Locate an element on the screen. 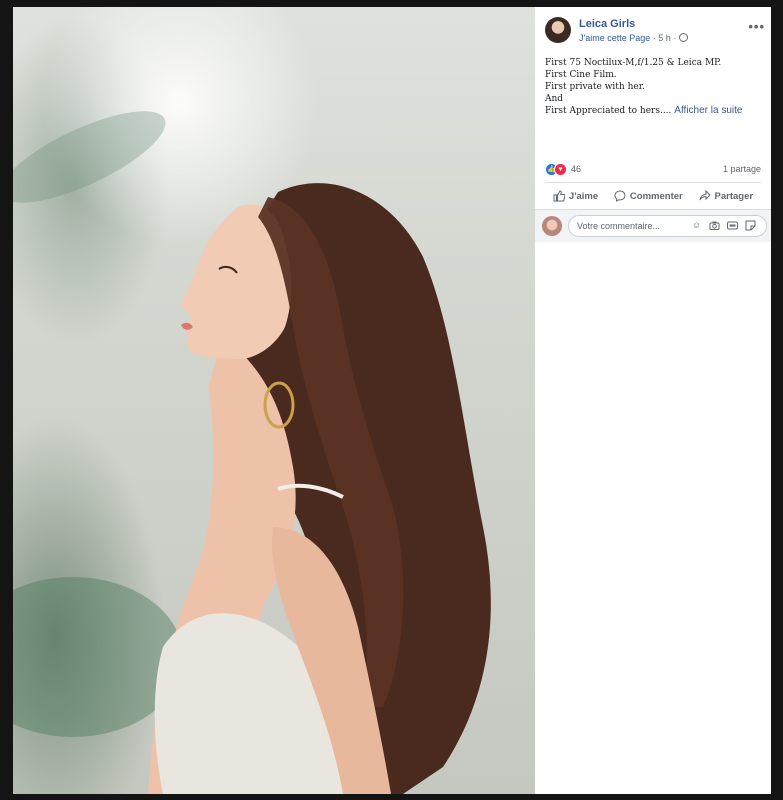 Image resolution: width=783 pixels, height=800 pixels. see-more-link: Afficher la suite is located at coordinates (708, 110).